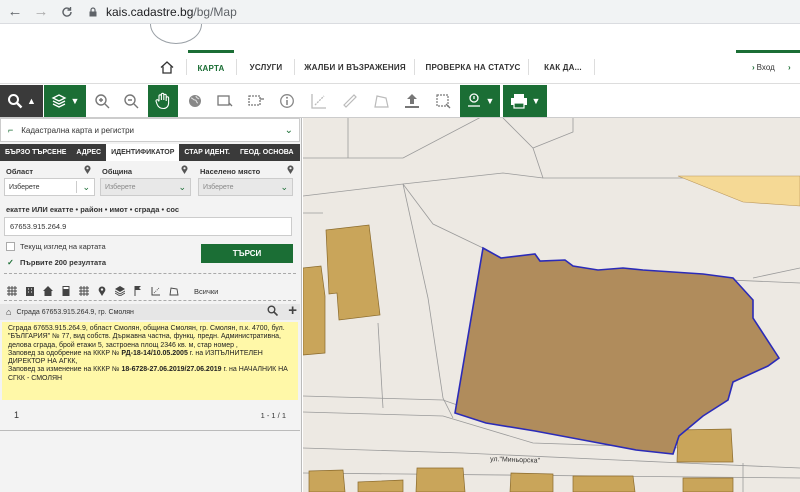  I want to click on polygon-filter-icon, so click(173, 291).